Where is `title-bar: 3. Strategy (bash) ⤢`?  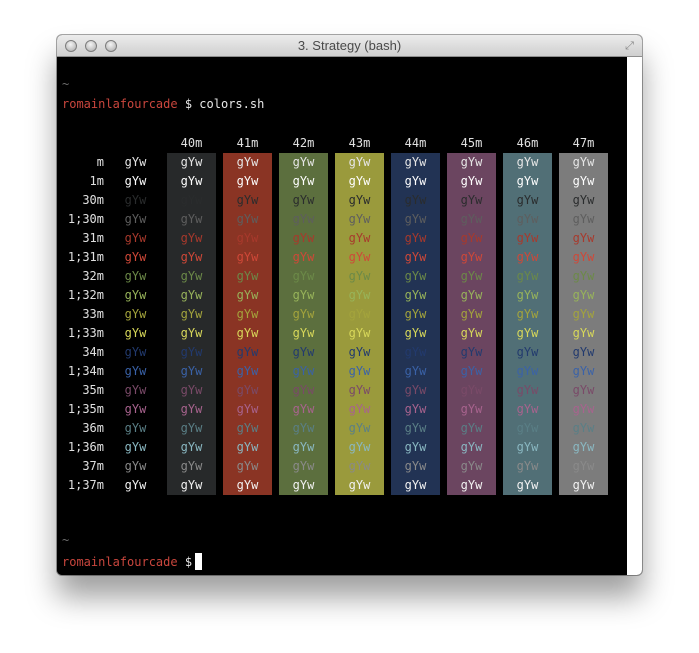 title-bar: 3. Strategy (bash) ⤢ is located at coordinates (349, 46).